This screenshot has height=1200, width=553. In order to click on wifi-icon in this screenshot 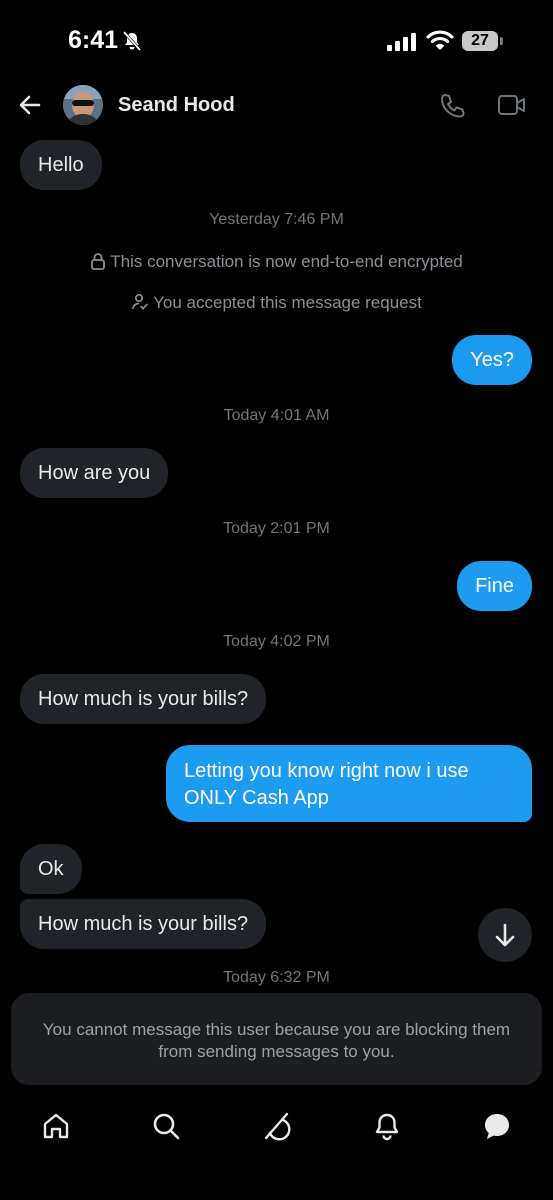, I will do `click(440, 40)`.